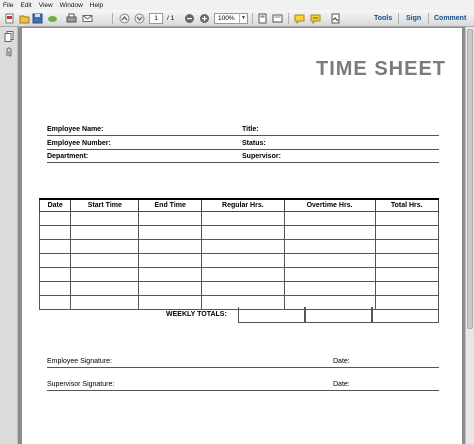 The height and width of the screenshot is (444, 474). I want to click on zoom-in-icon, so click(204, 18).